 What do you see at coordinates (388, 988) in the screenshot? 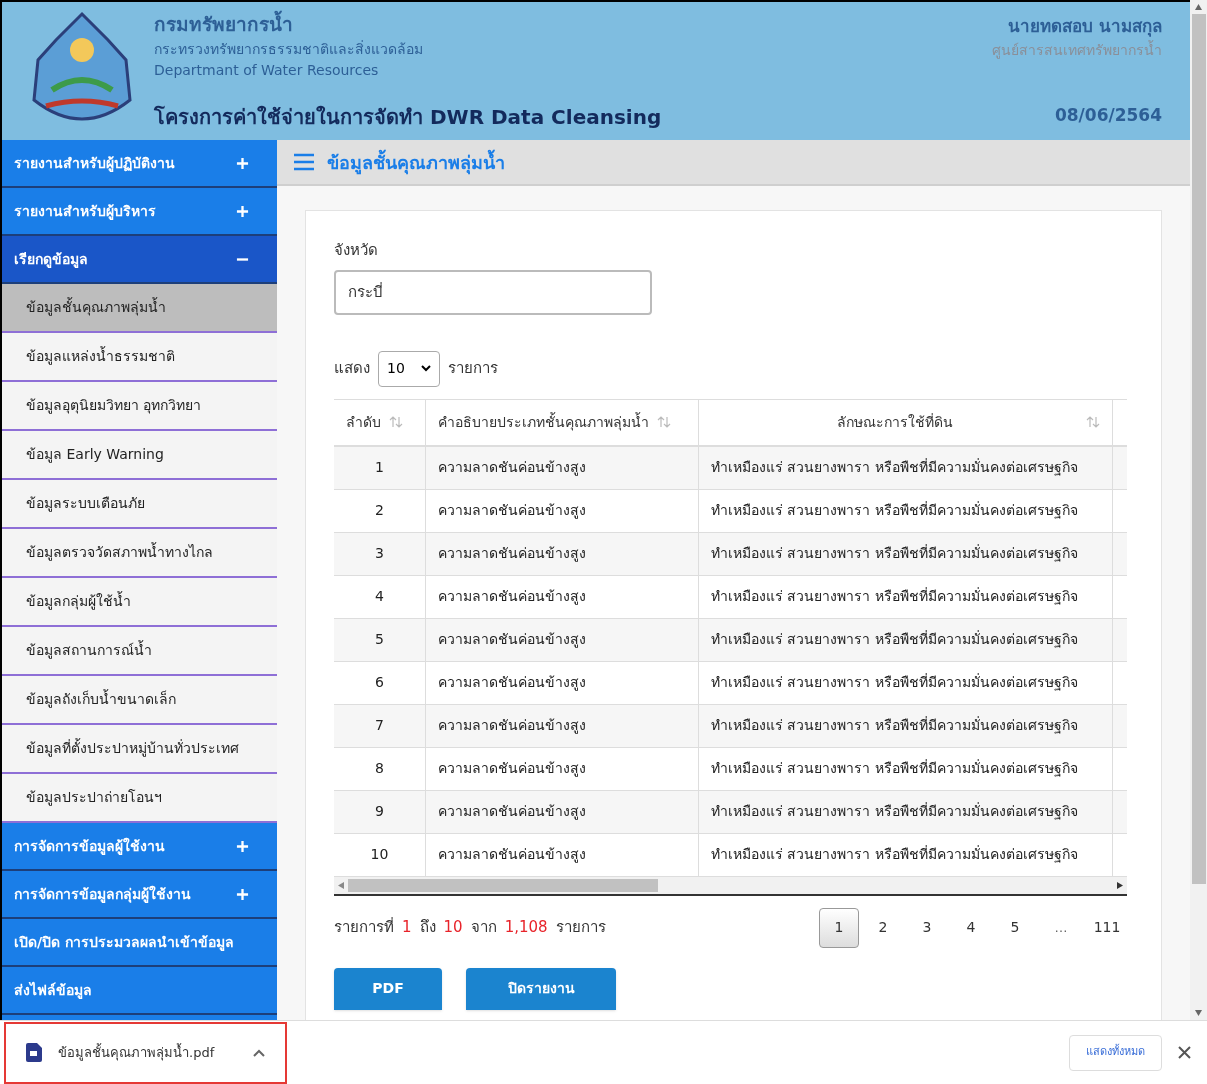
I see `pdf-button: PDF` at bounding box center [388, 988].